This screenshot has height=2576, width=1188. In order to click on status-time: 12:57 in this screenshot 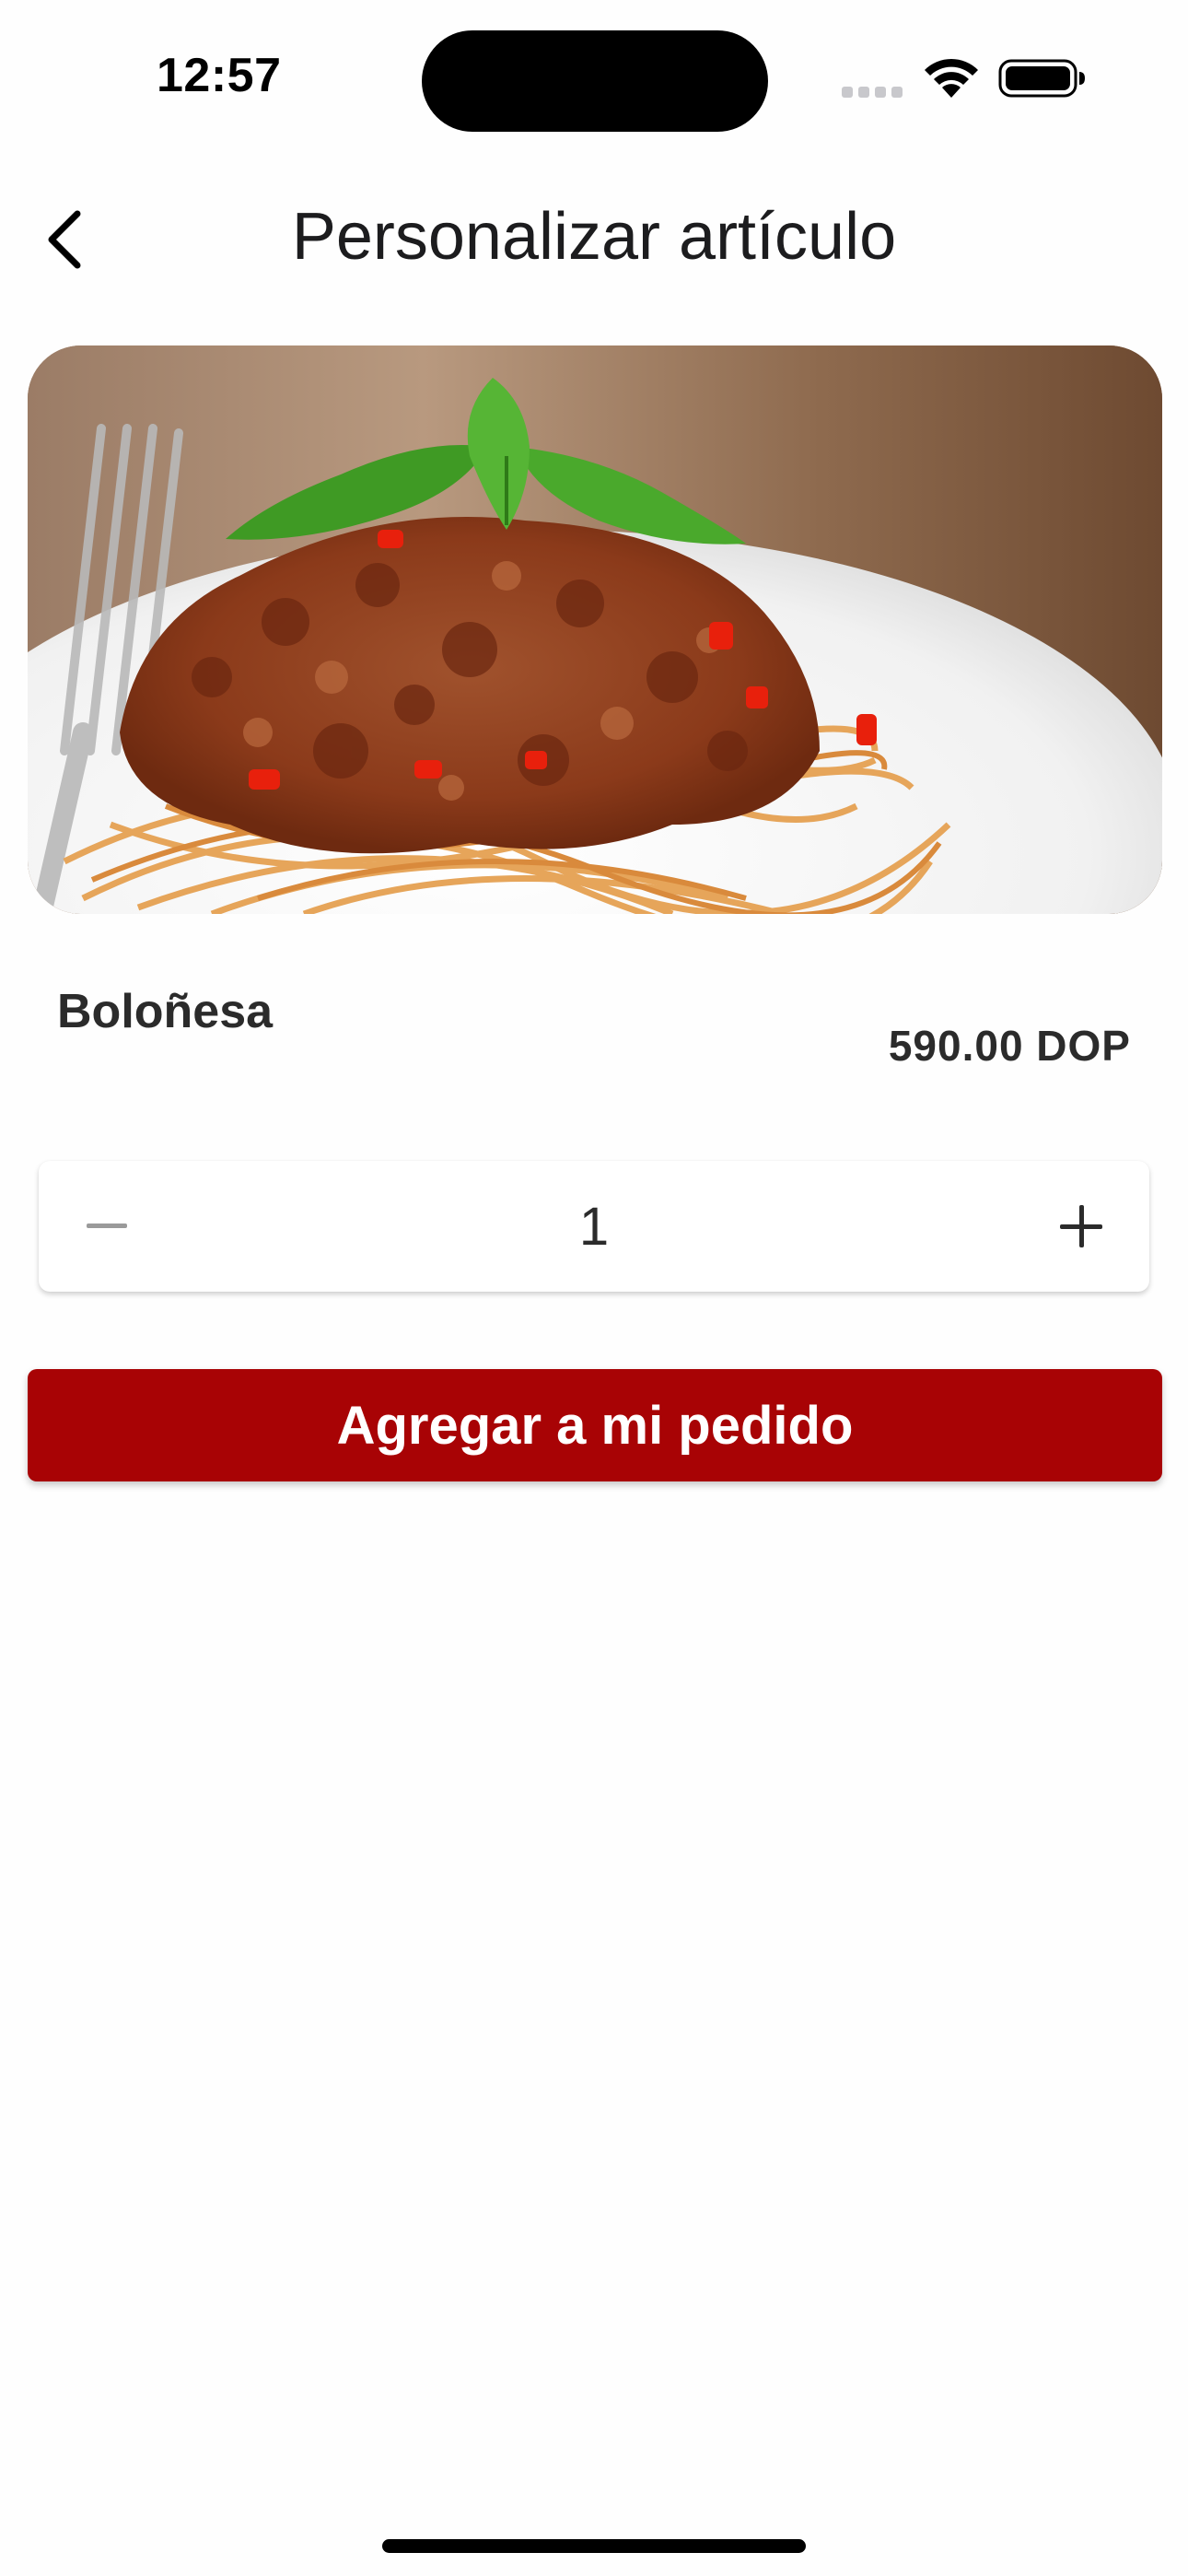, I will do `click(219, 75)`.